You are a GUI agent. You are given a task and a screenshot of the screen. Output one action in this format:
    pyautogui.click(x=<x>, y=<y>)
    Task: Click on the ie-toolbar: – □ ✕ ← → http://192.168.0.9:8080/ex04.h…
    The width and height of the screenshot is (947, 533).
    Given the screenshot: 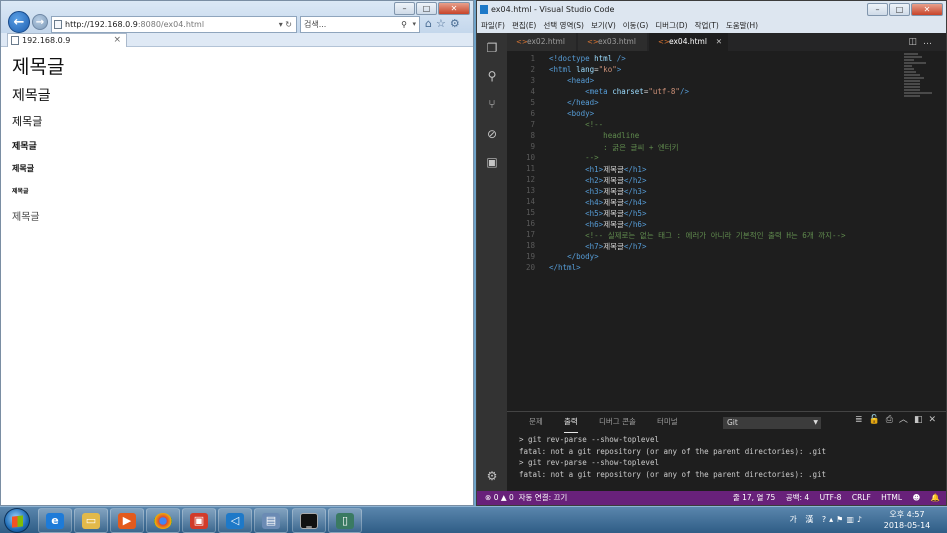 What is the action you would take?
    pyautogui.click(x=237, y=17)
    